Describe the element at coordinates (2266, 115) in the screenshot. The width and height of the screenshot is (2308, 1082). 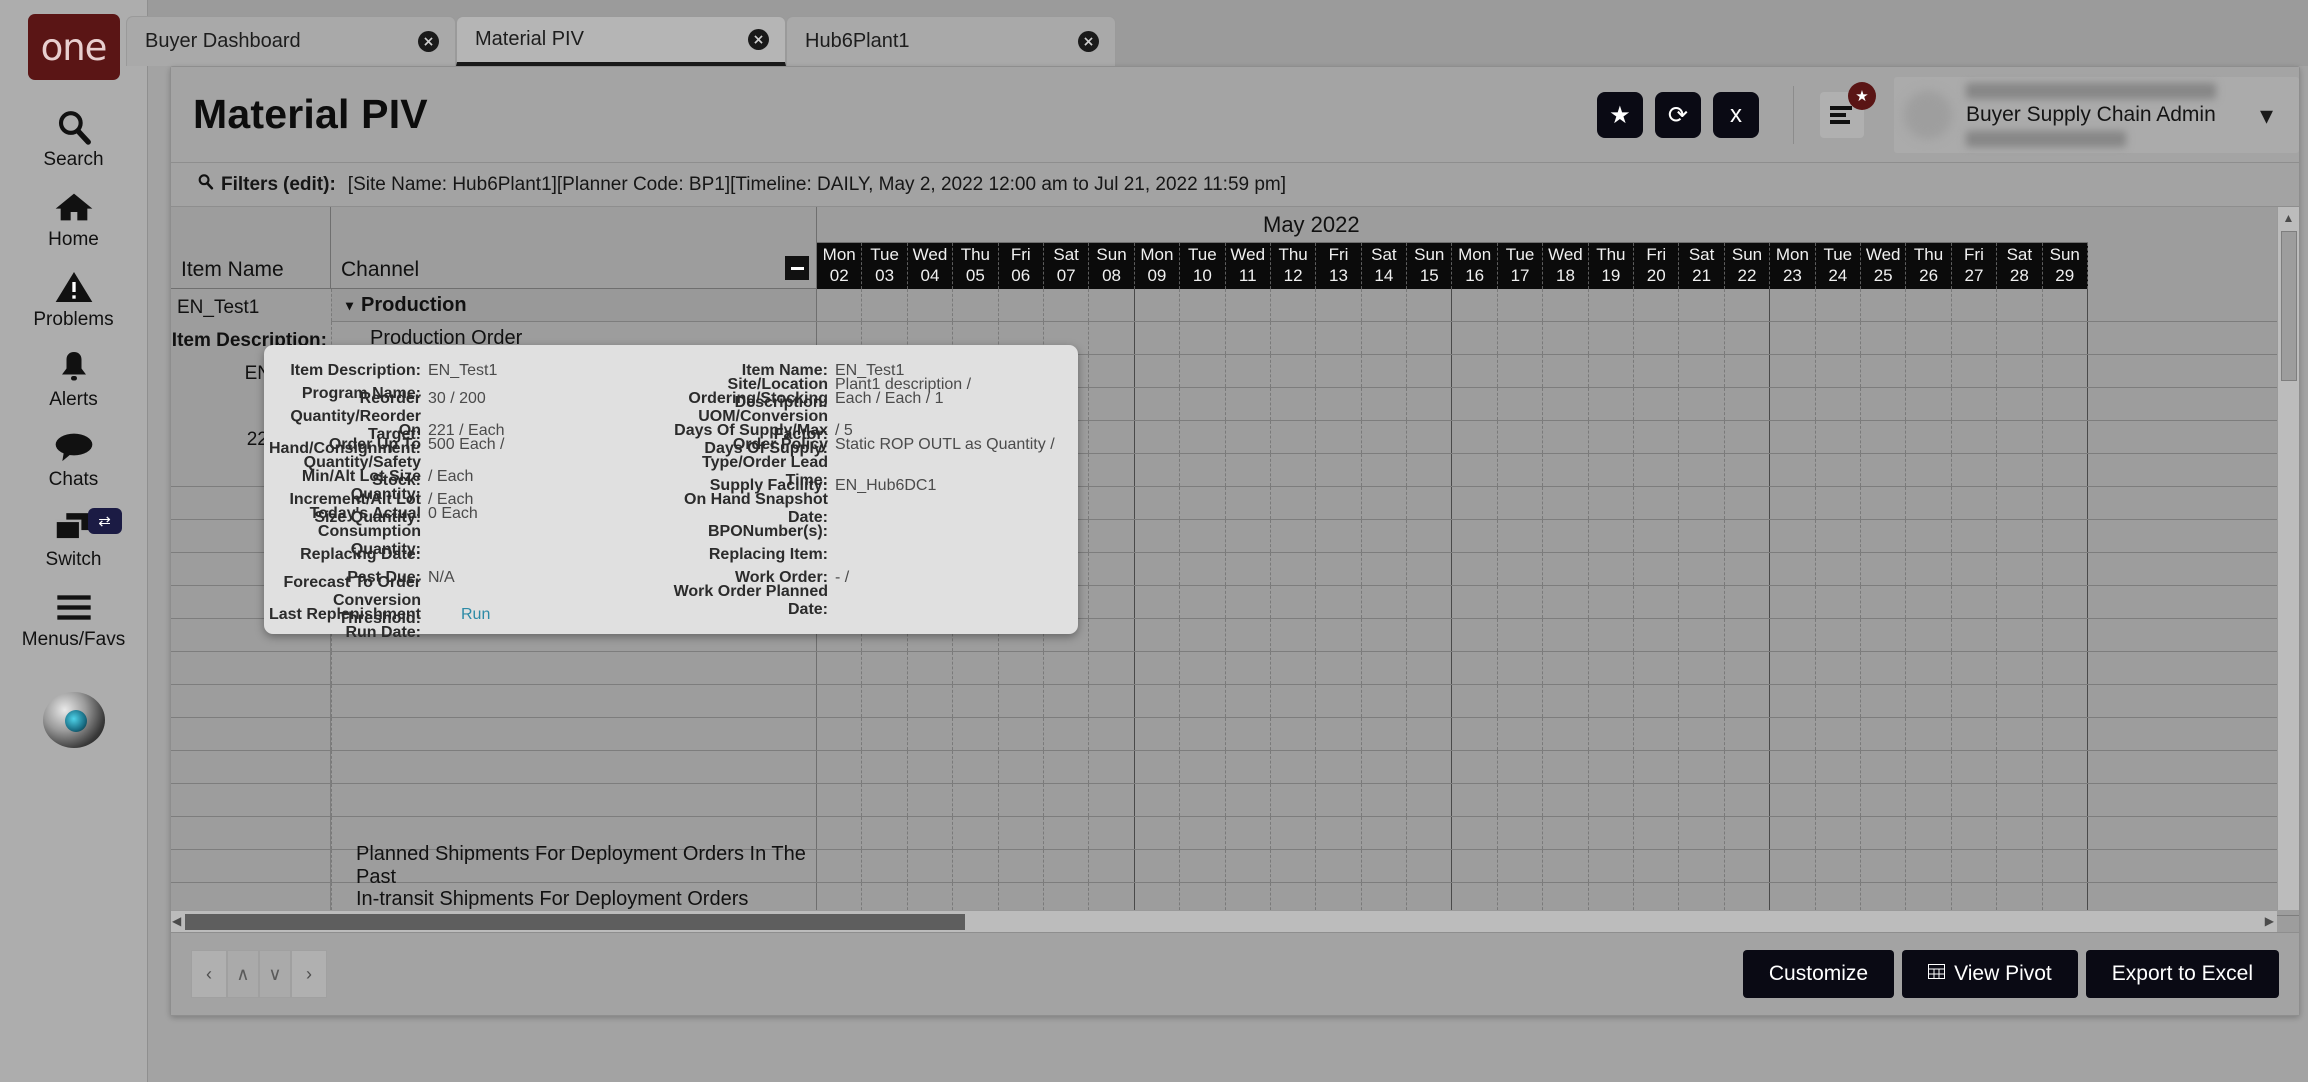
I see `chevron-down-icon: ▾` at that location.